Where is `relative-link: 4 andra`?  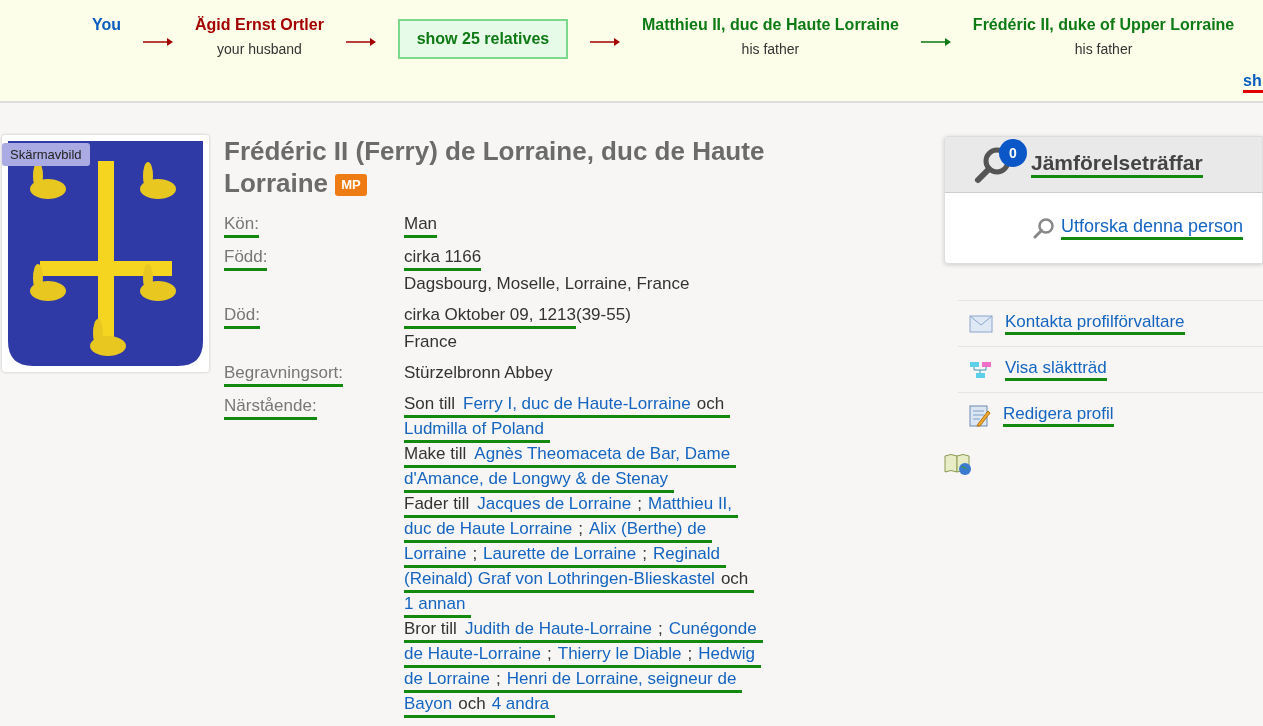
relative-link: 4 andra is located at coordinates (520, 704).